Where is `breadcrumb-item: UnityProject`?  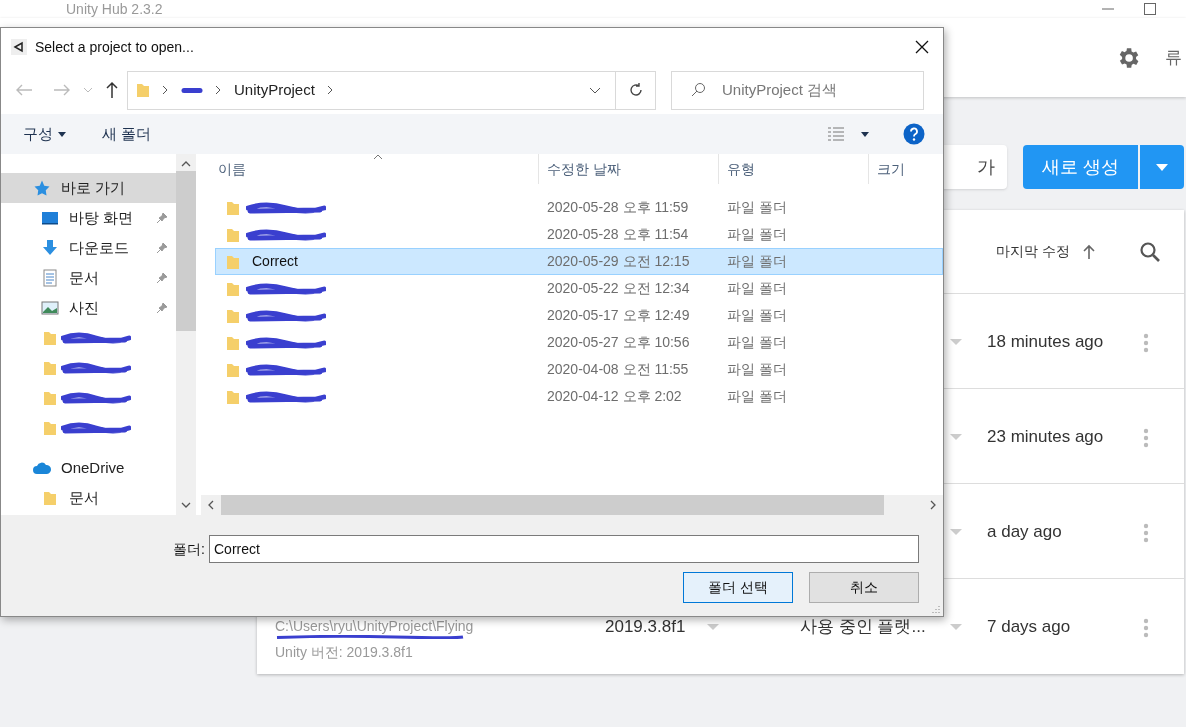 breadcrumb-item: UnityProject is located at coordinates (274, 90).